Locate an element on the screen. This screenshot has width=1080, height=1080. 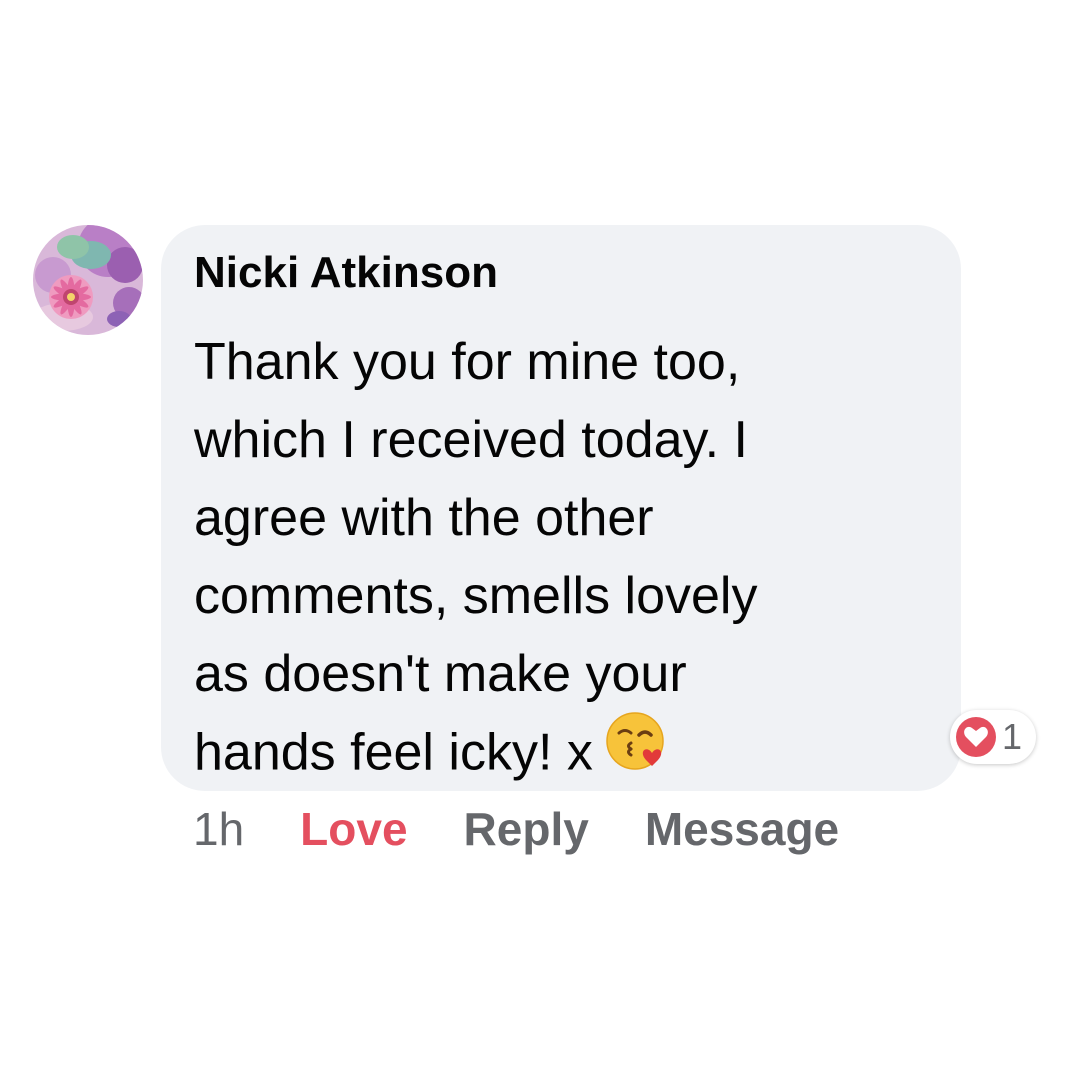
comment-actions: 1h Love Reply Message is located at coordinates (516, 829).